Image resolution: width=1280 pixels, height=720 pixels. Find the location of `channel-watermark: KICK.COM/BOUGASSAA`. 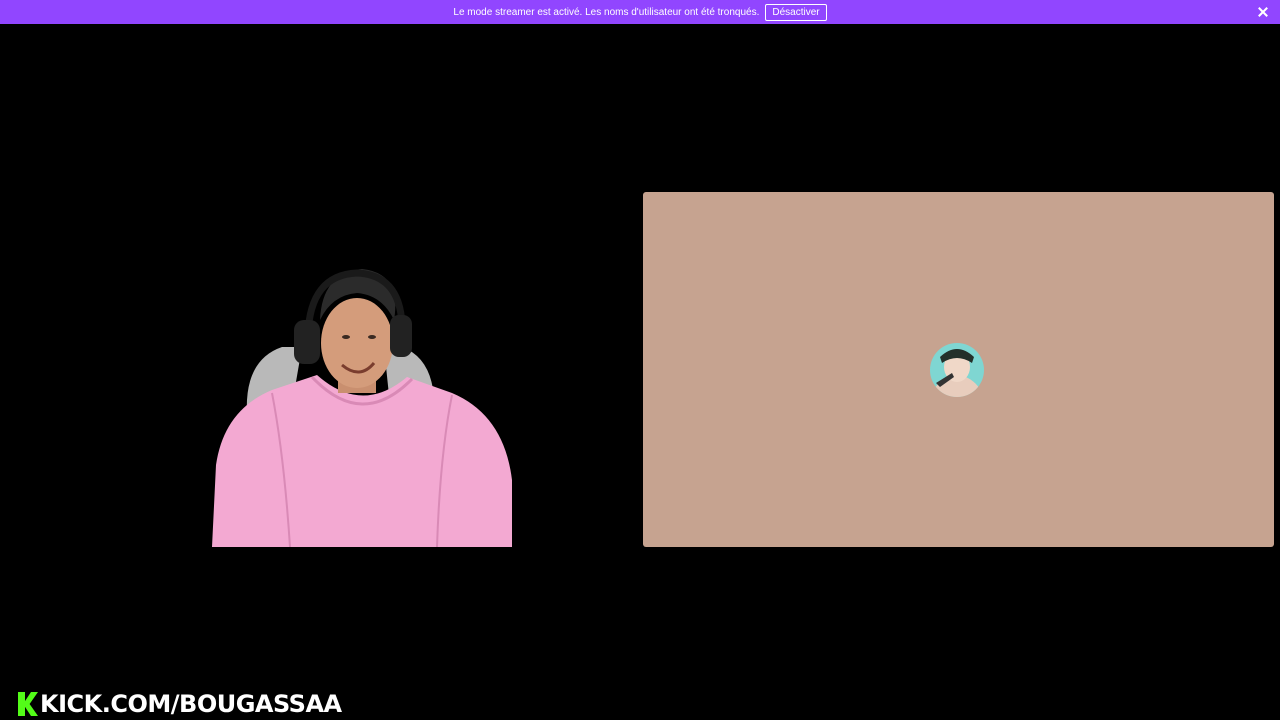

channel-watermark: KICK.COM/BOUGASSAA is located at coordinates (180, 704).